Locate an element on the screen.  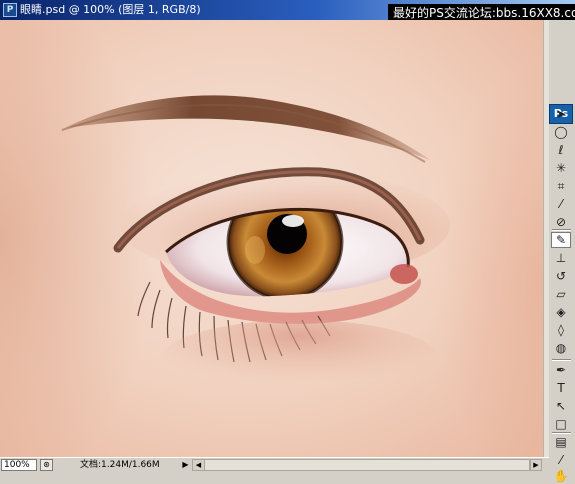
tools-panel: Ps ➤ ◯ ℓ ✳ ⌗ ⁄ ⊘ ✎ ⊥ ↺ ▱ ◈ ◊ ◍ ✒ T ↖ □ ▤ ⁄ ✋ is located at coordinates (562, 251).